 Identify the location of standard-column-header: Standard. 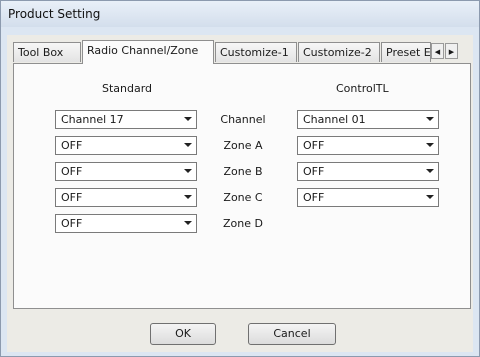
(127, 88).